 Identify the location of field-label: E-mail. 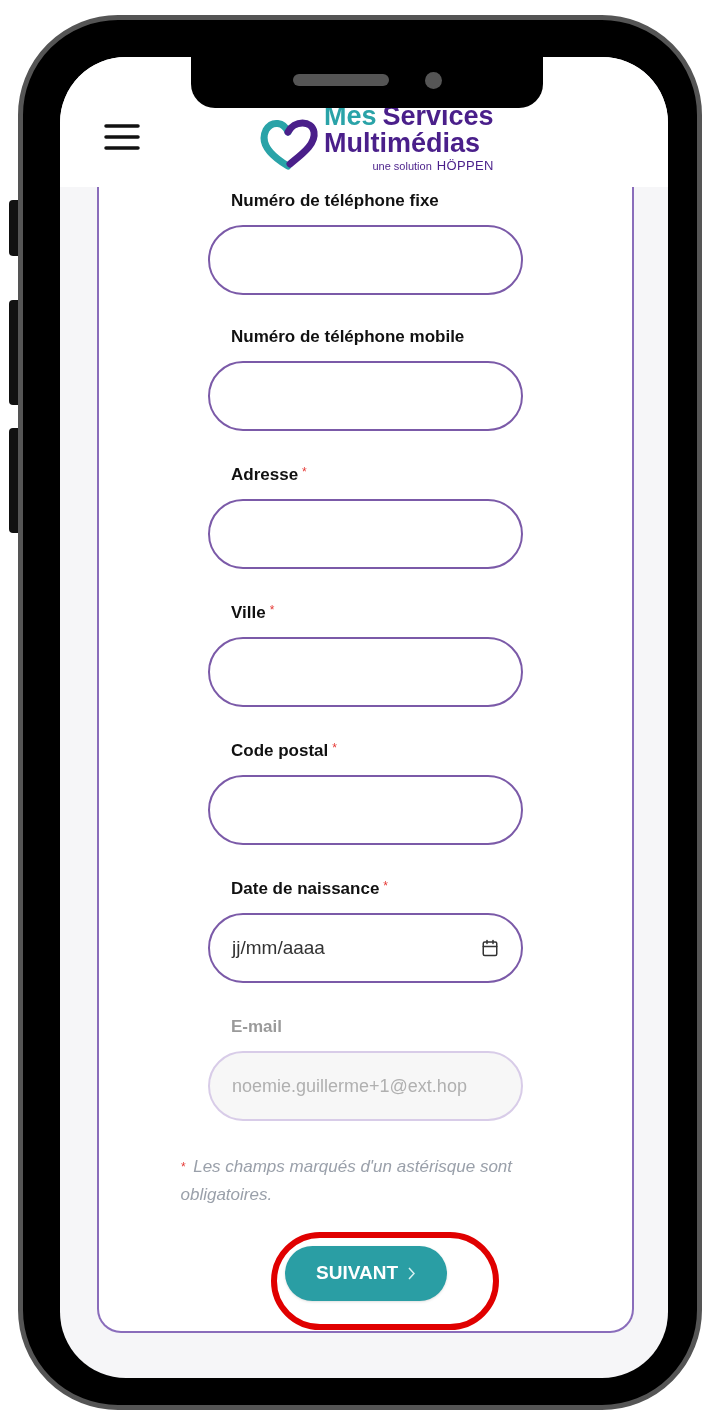
(257, 1027).